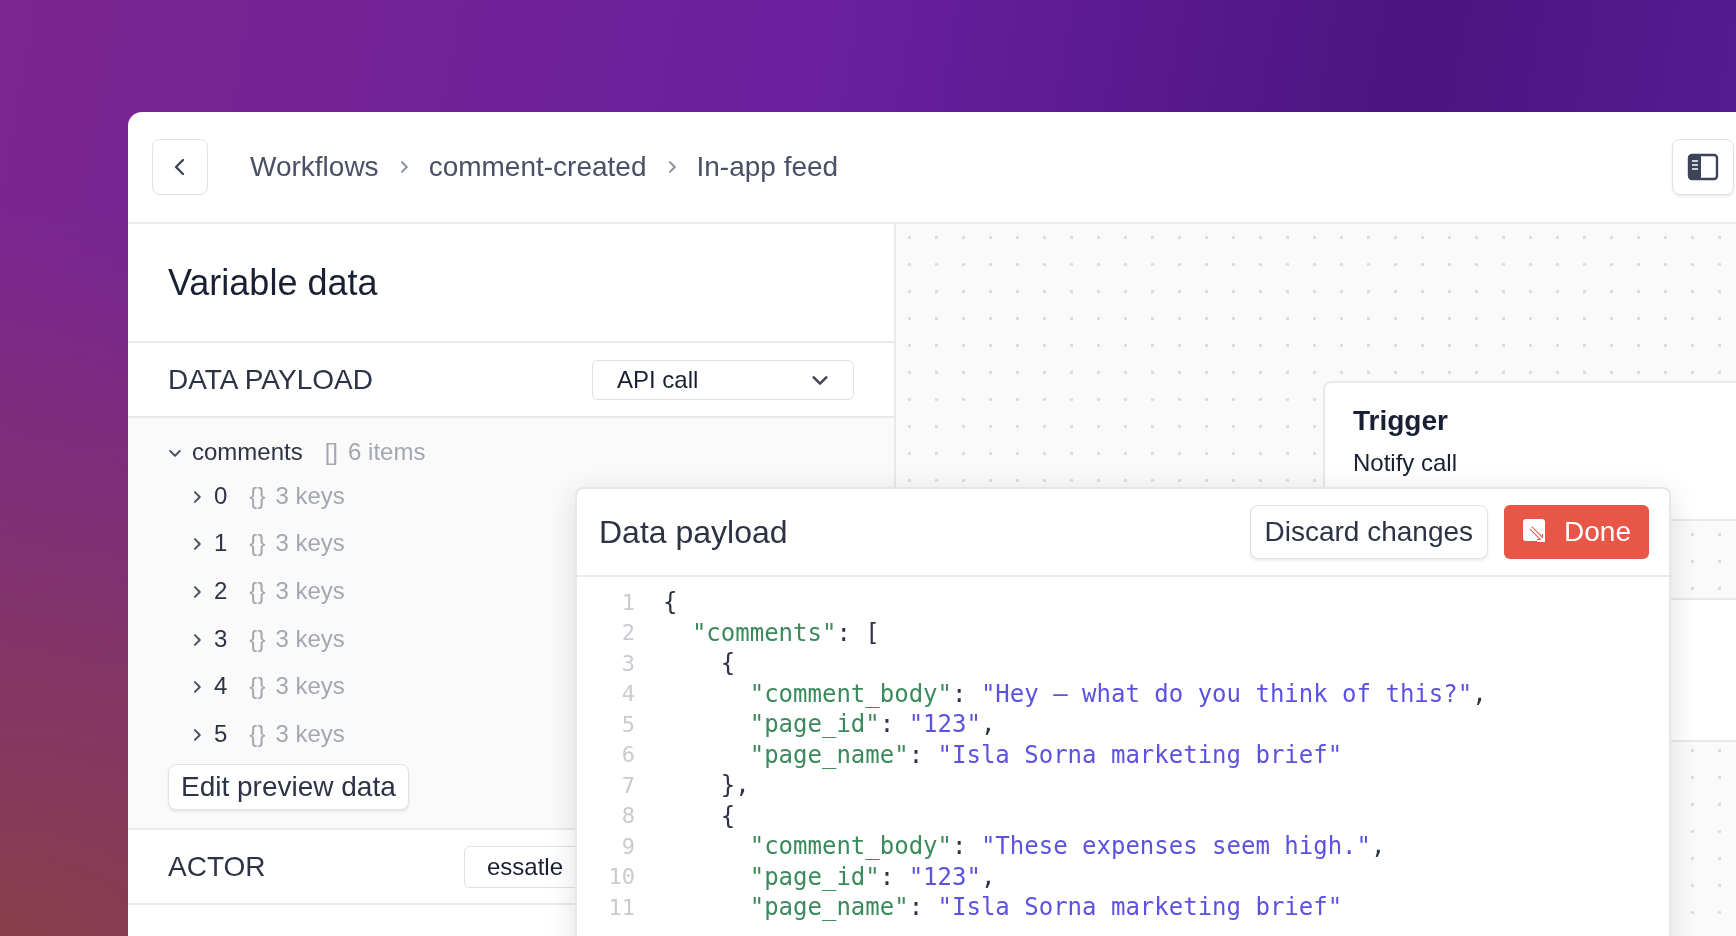 This screenshot has width=1736, height=936. Describe the element at coordinates (221, 543) in the screenshot. I see `tree-key: 1` at that location.